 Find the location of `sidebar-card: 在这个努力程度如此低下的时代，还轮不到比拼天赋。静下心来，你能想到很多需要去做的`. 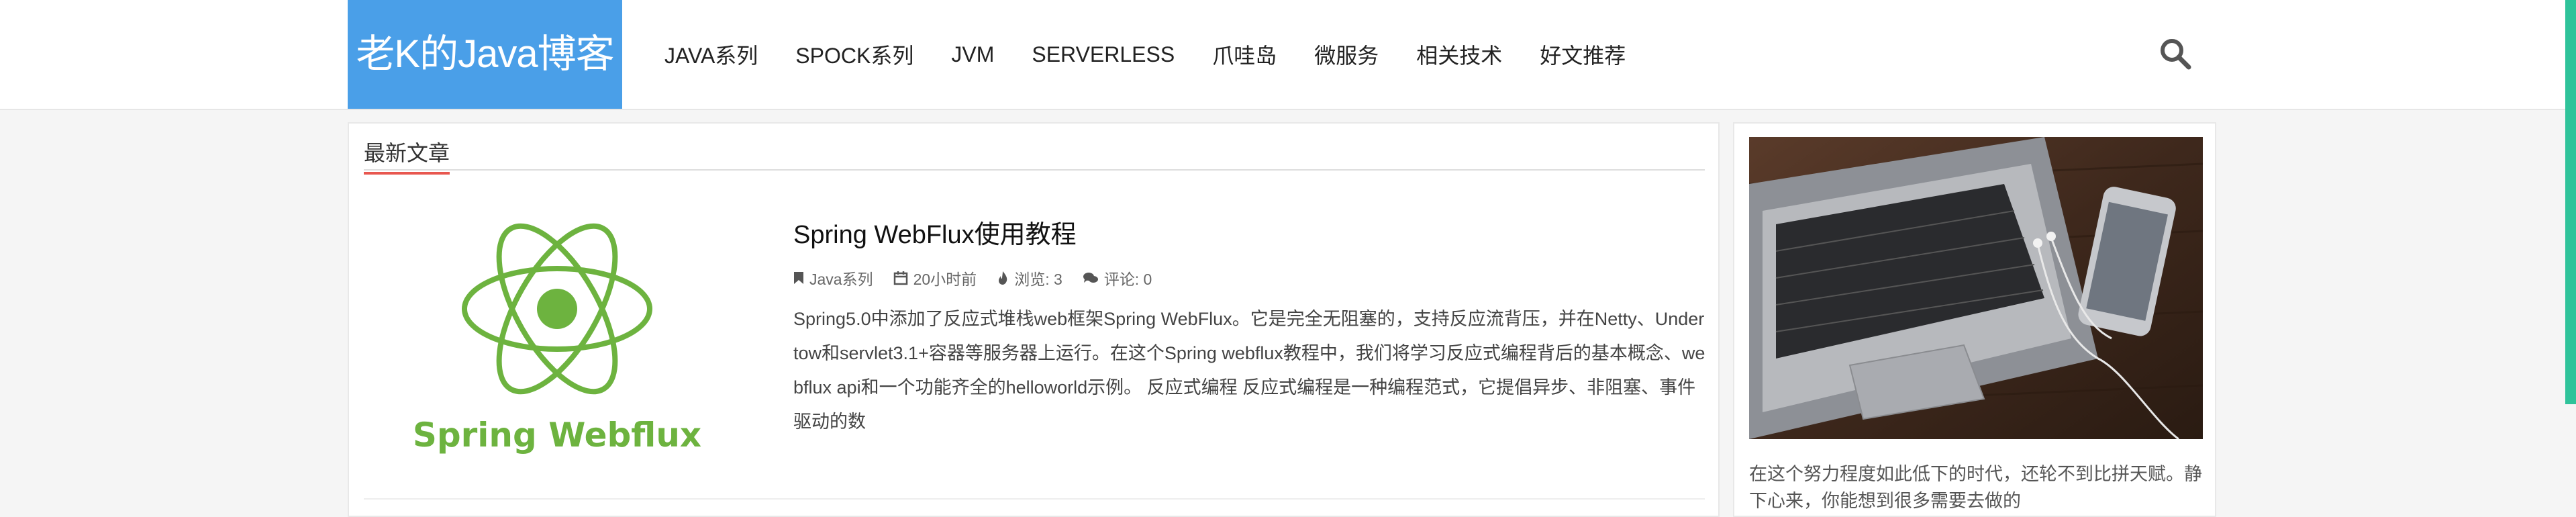

sidebar-card: 在这个努力程度如此低下的时代，还轮不到比拼天赋。静下心来，你能想到很多需要去做的 is located at coordinates (1974, 319).